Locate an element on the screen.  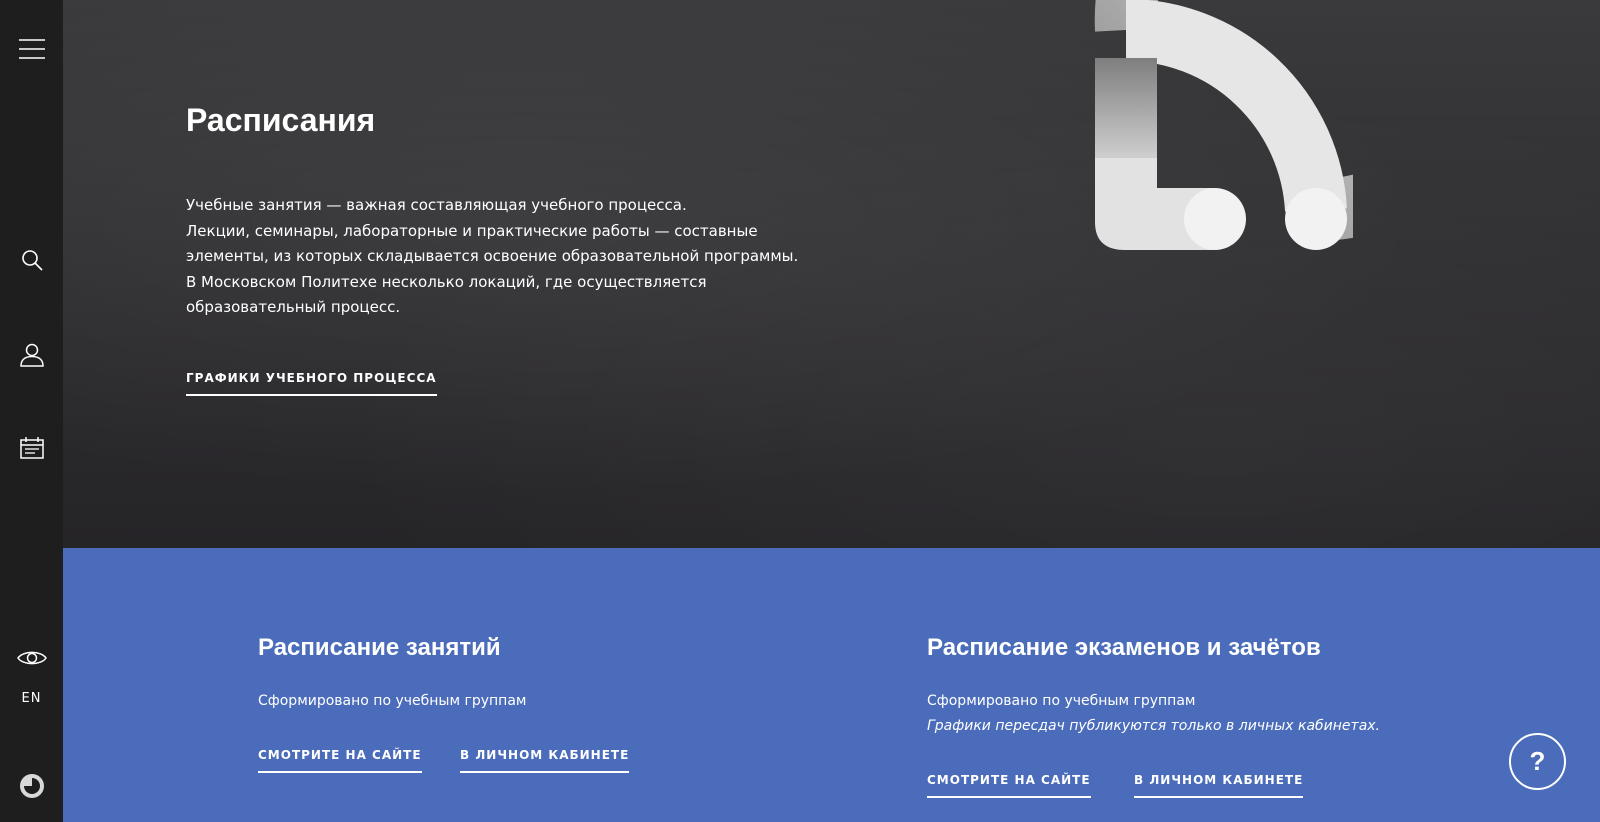
search-icon is located at coordinates (31, 260).